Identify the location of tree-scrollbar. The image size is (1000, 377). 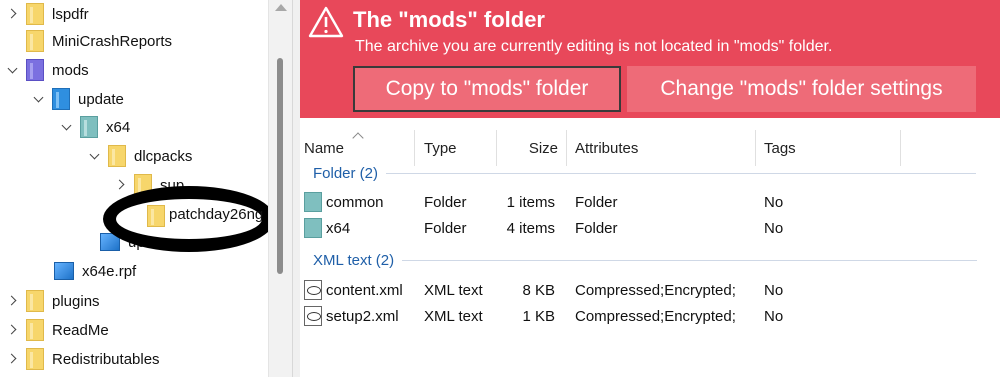
(280, 188).